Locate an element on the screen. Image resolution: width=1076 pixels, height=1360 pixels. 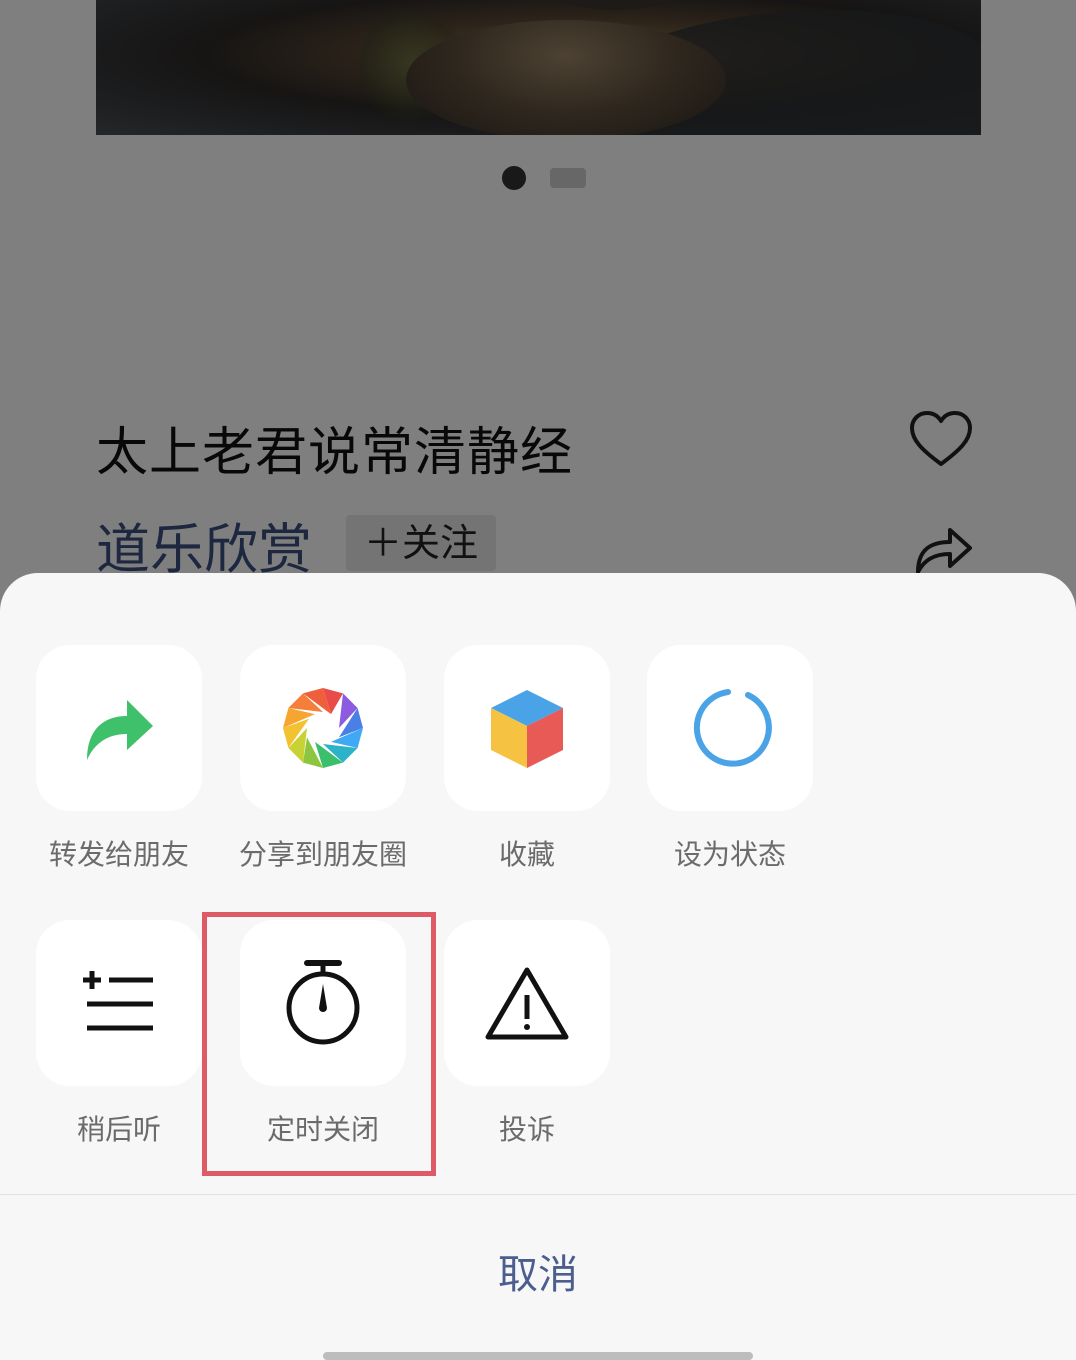
sheet-divider is located at coordinates (538, 1194).